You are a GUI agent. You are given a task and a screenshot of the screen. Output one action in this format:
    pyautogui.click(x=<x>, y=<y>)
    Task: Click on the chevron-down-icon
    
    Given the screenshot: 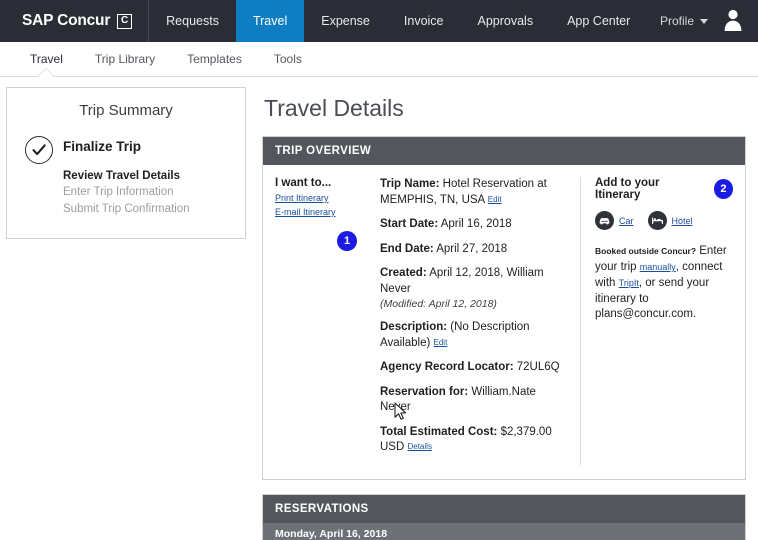 What is the action you would take?
    pyautogui.click(x=704, y=21)
    